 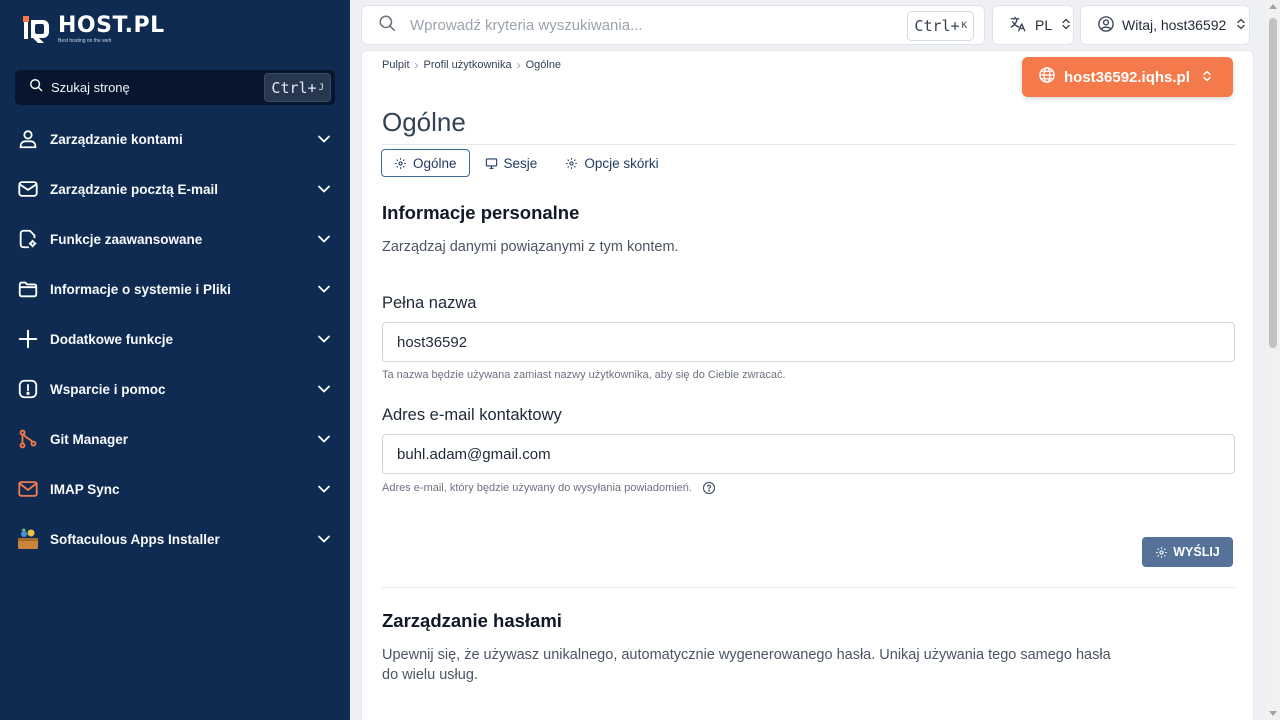 I want to click on scroll-down-arrow-icon, so click(x=1273, y=713).